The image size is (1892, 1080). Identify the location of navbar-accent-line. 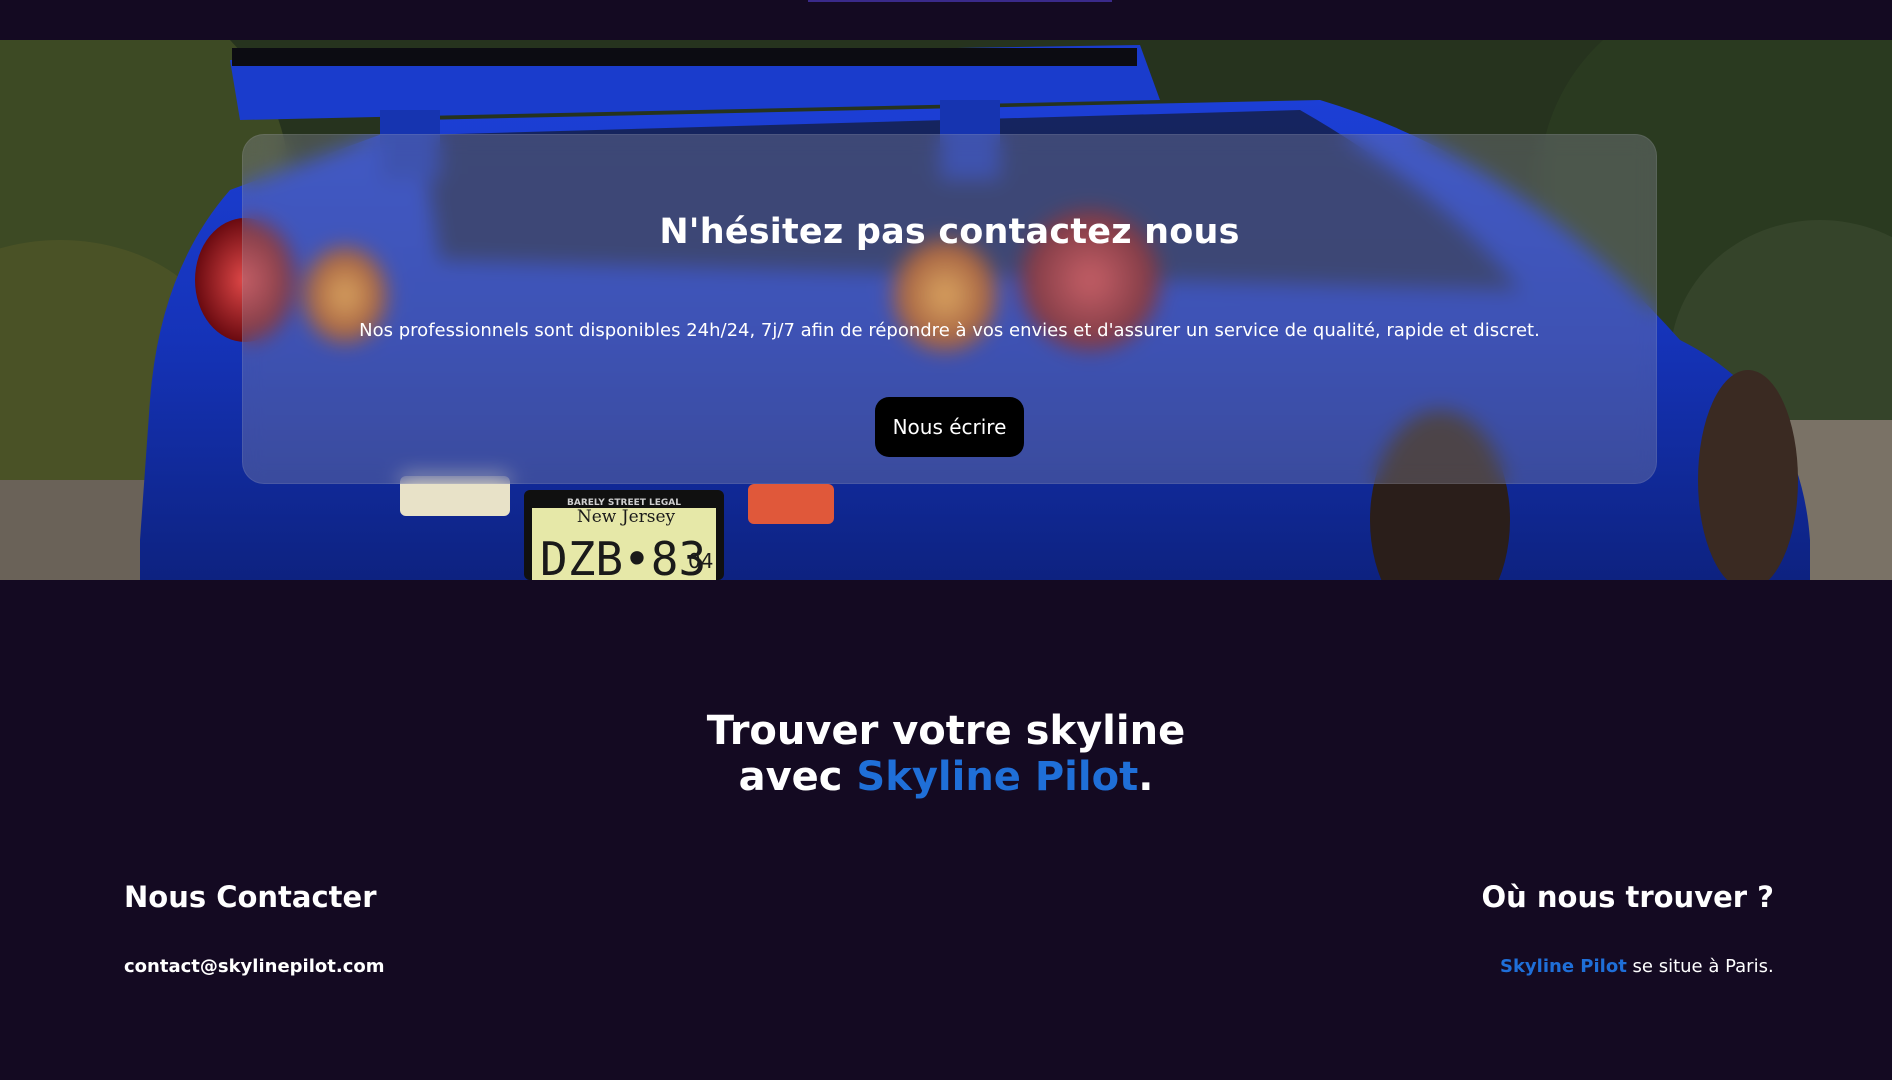
(960, 1).